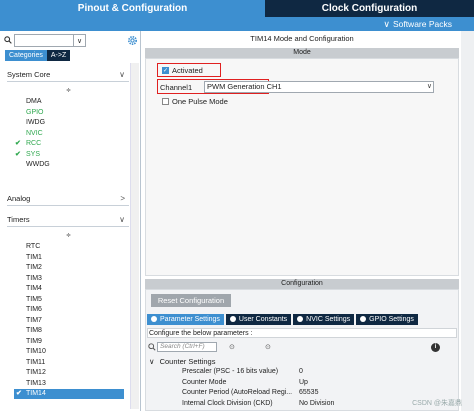 The width and height of the screenshot is (474, 411). I want to click on configuration-header: Configuration, so click(302, 284).